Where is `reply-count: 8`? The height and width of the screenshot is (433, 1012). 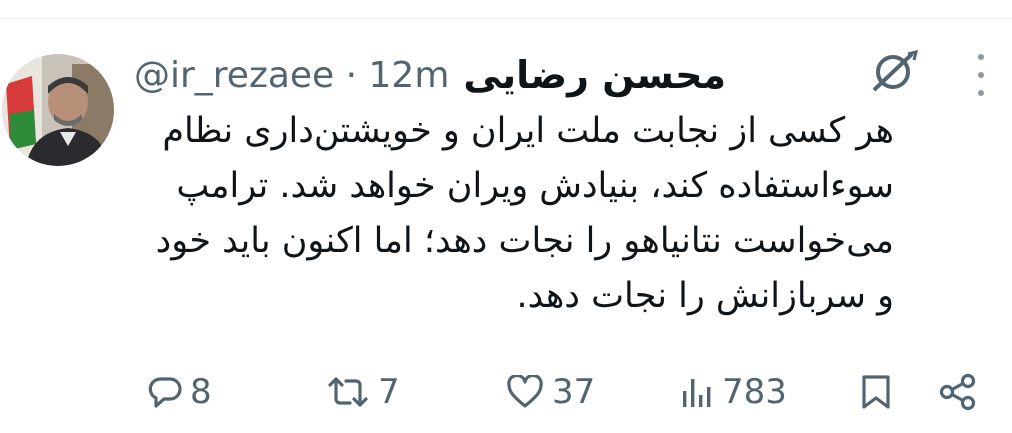
reply-count: 8 is located at coordinates (201, 392).